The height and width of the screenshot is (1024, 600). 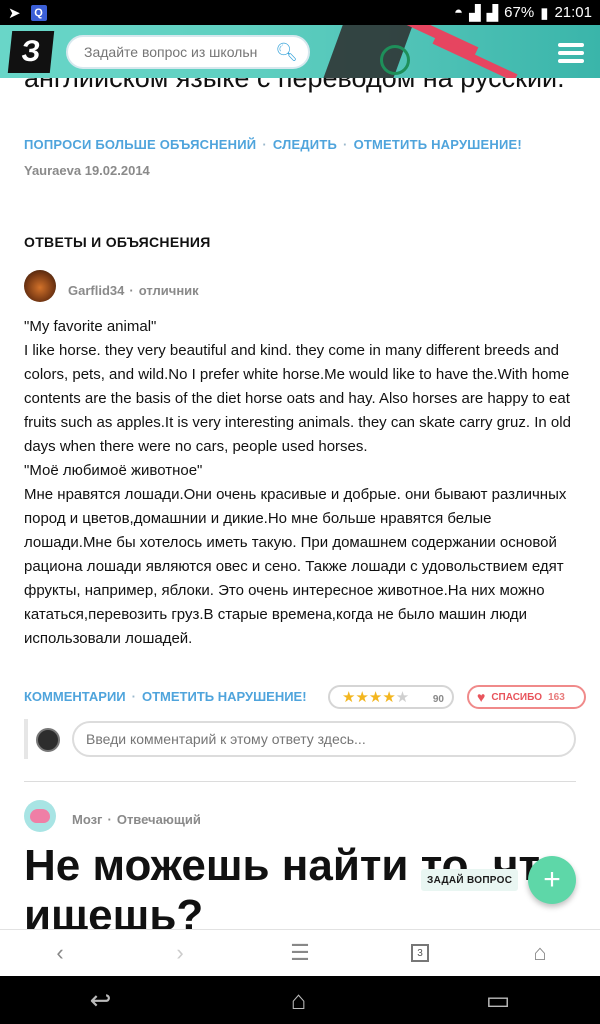 I want to click on author-name: Garflid34, so click(x=96, y=290).